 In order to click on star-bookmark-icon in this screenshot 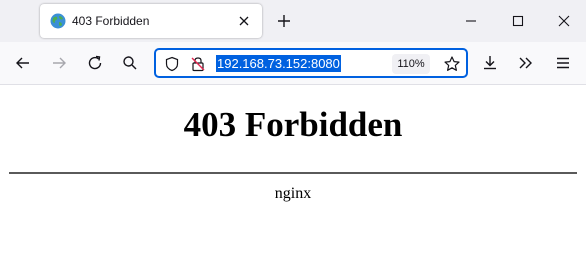, I will do `click(452, 64)`.